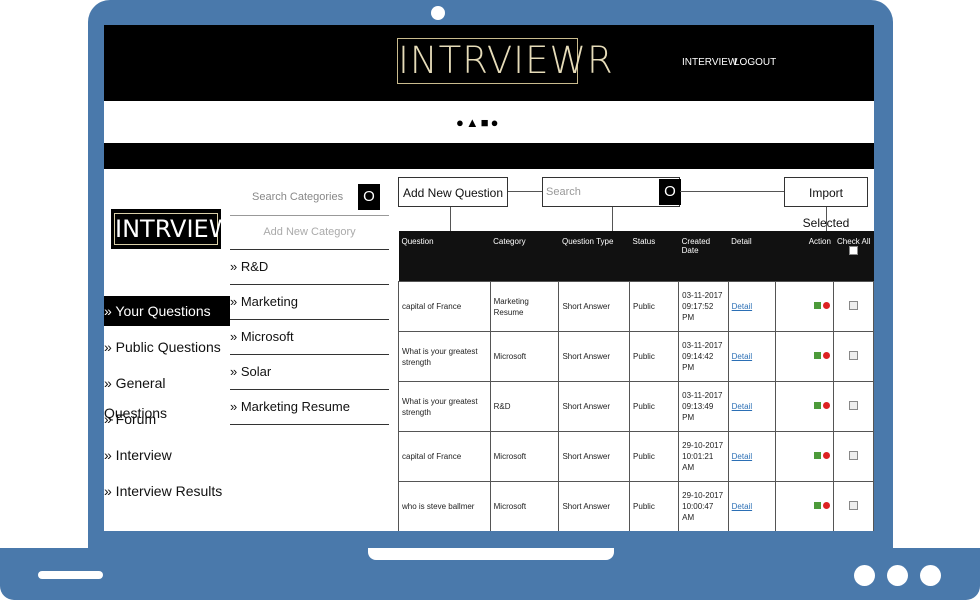 Image resolution: width=980 pixels, height=600 pixels. Describe the element at coordinates (369, 197) in the screenshot. I see `category-search-button: O` at that location.